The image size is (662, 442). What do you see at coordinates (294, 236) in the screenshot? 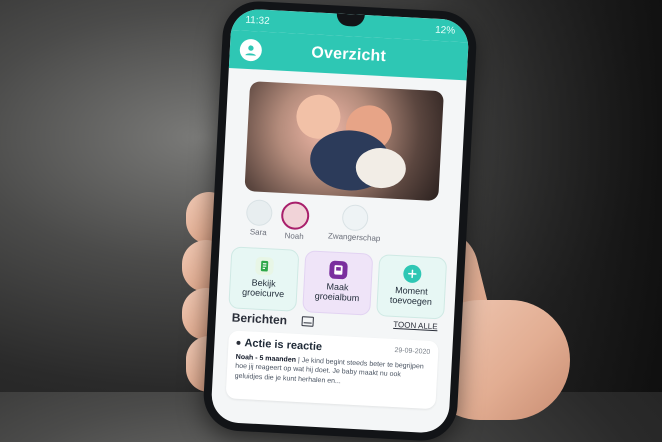
I see `child-name: Noah` at bounding box center [294, 236].